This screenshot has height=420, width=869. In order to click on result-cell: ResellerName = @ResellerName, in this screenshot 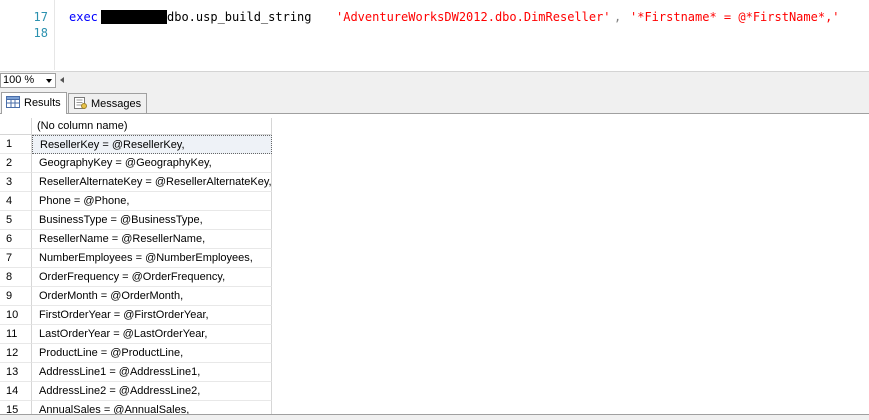, I will do `click(152, 239)`.